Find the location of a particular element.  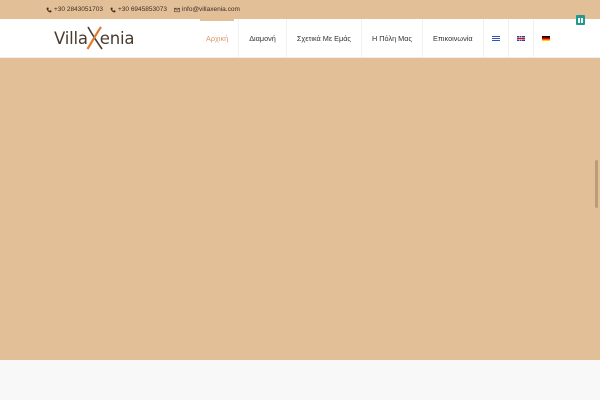

nav-item-home: Αρχική is located at coordinates (218, 38).